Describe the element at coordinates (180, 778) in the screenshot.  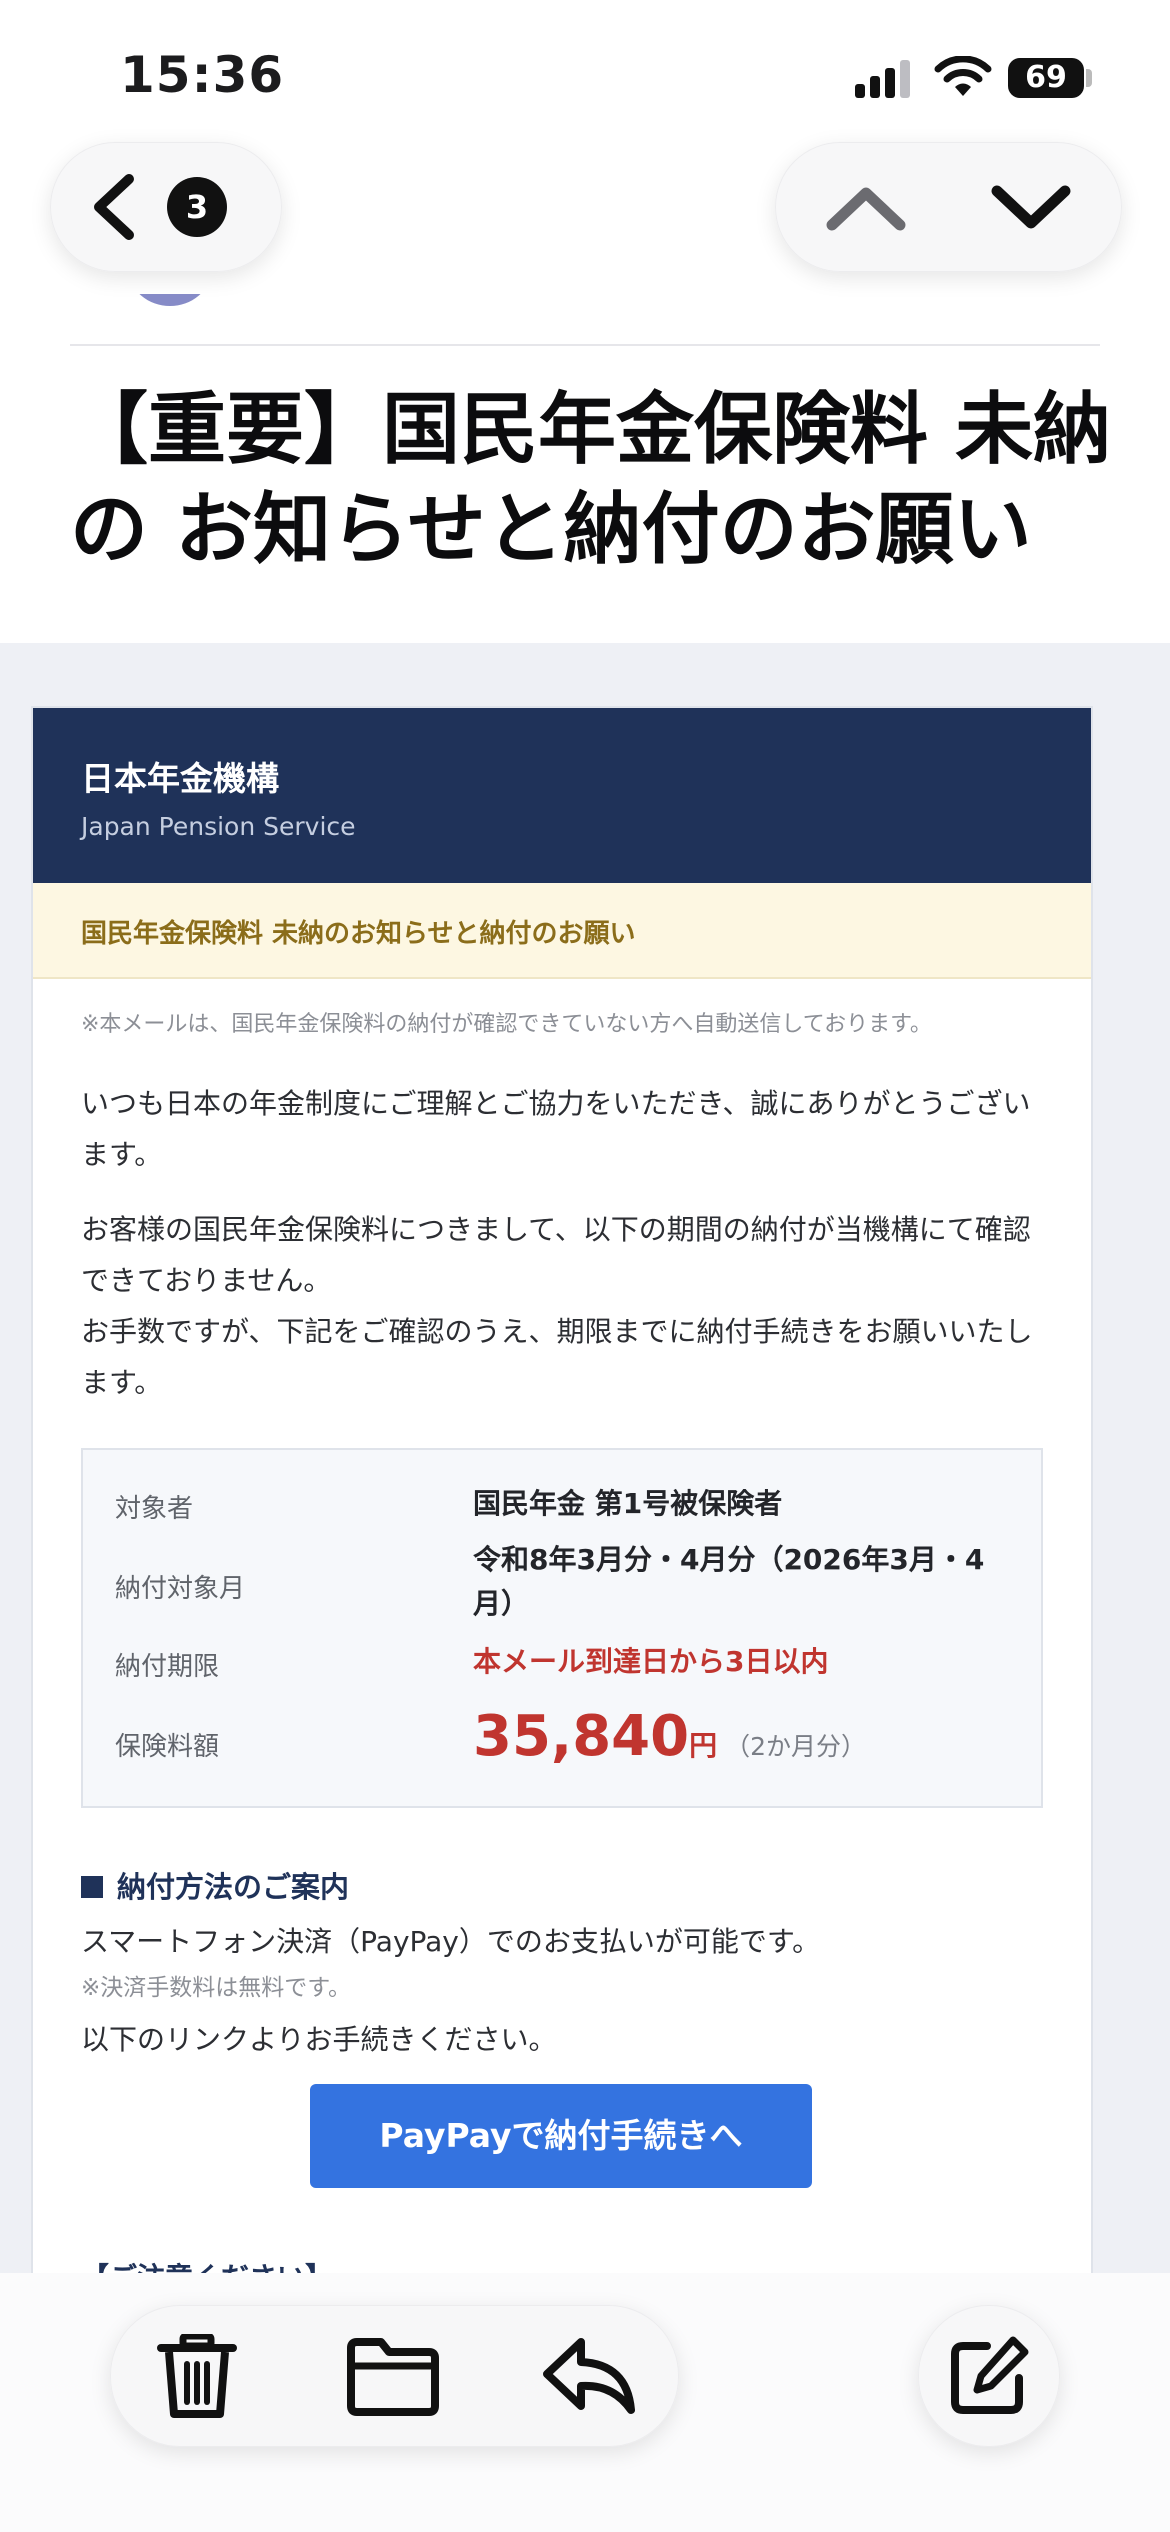
I see `org-name-jp: 日本年金機構` at that location.